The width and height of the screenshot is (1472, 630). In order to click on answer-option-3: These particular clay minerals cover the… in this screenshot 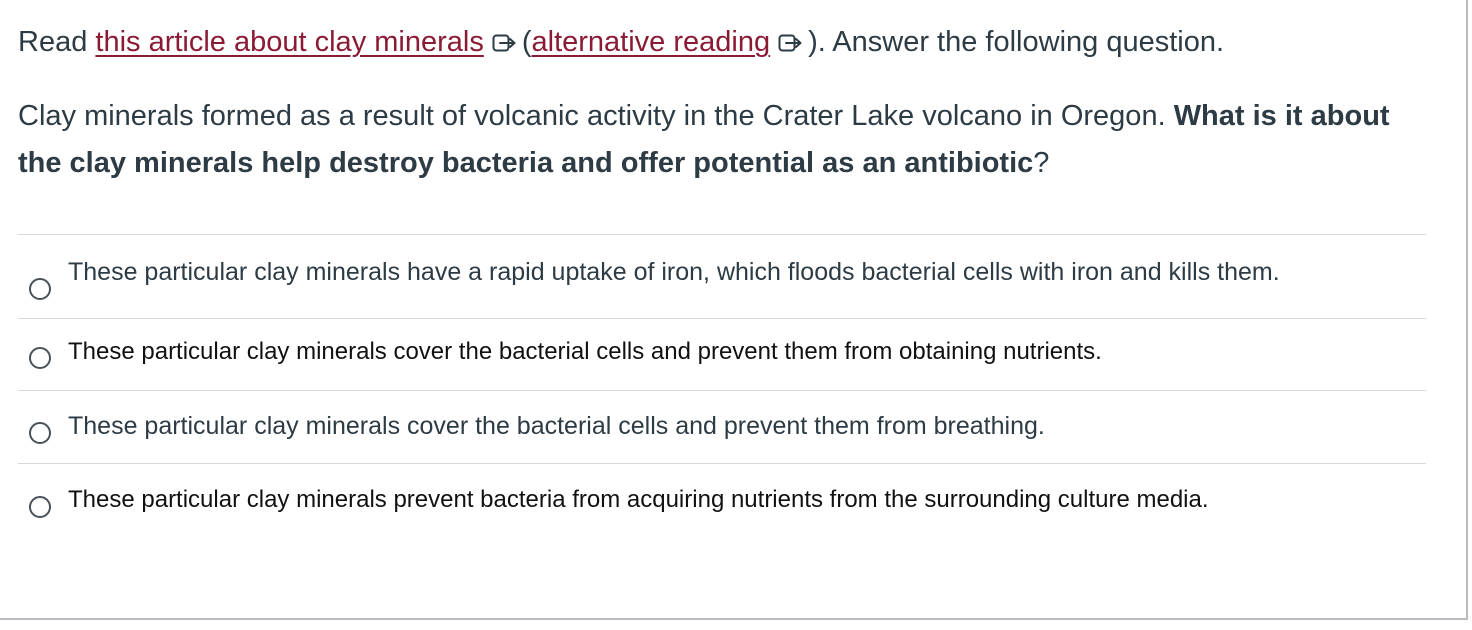, I will do `click(722, 426)`.